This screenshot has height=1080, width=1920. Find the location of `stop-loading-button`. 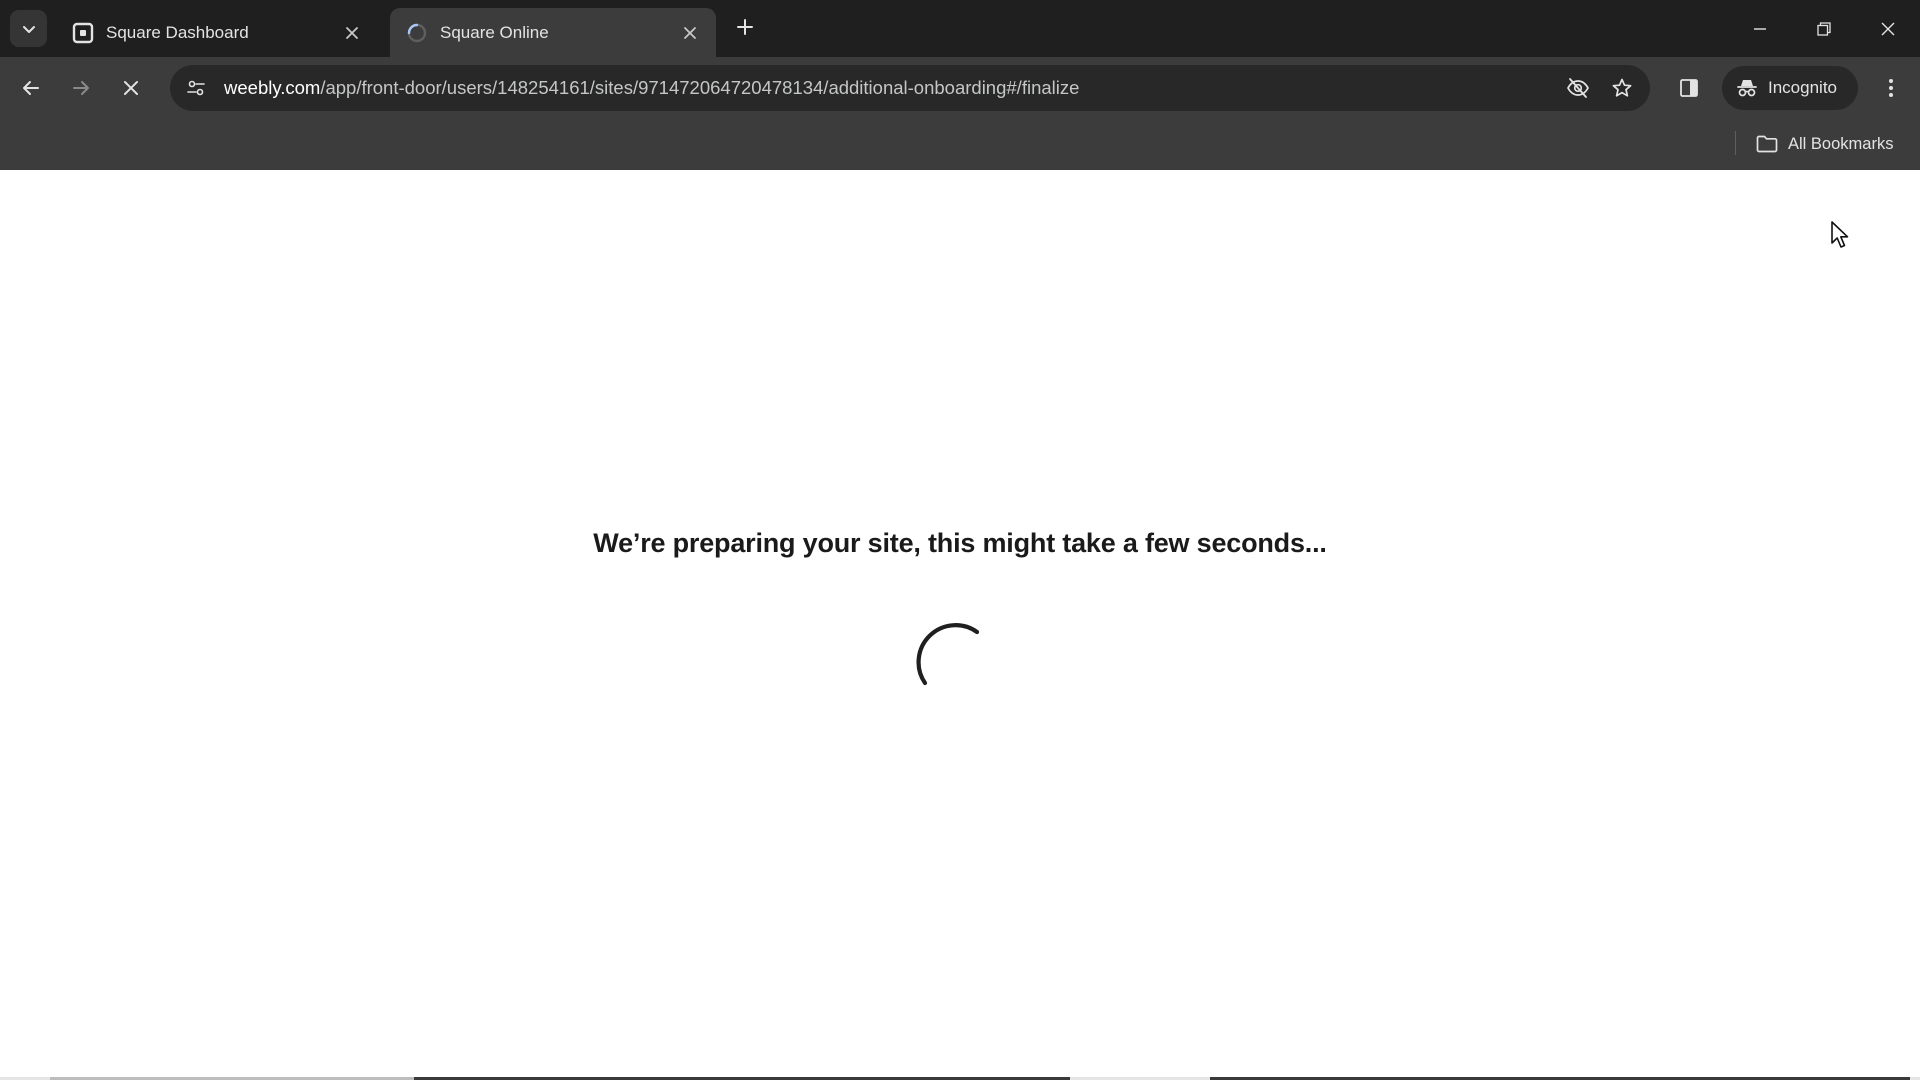

stop-loading-button is located at coordinates (131, 88).